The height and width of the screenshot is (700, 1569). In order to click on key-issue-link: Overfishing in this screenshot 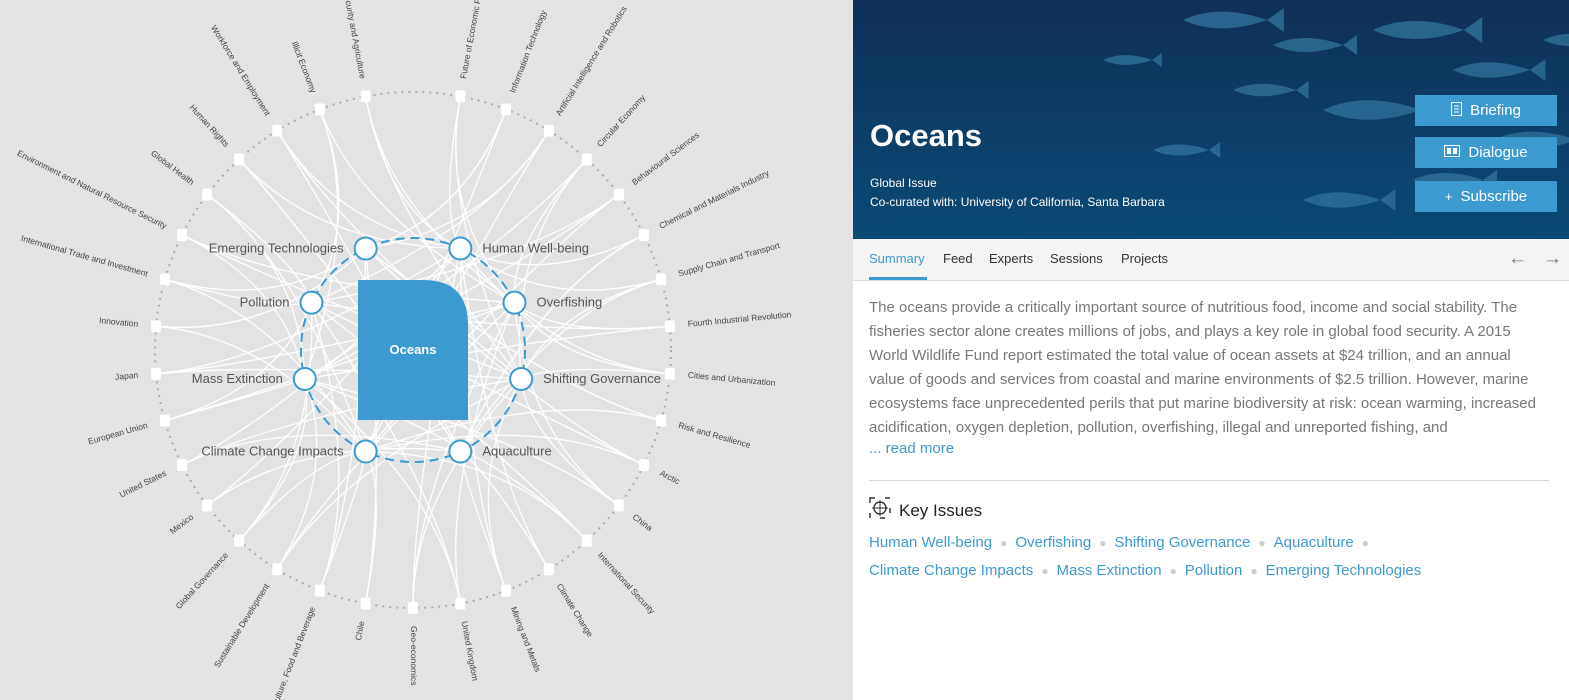, I will do `click(1053, 542)`.